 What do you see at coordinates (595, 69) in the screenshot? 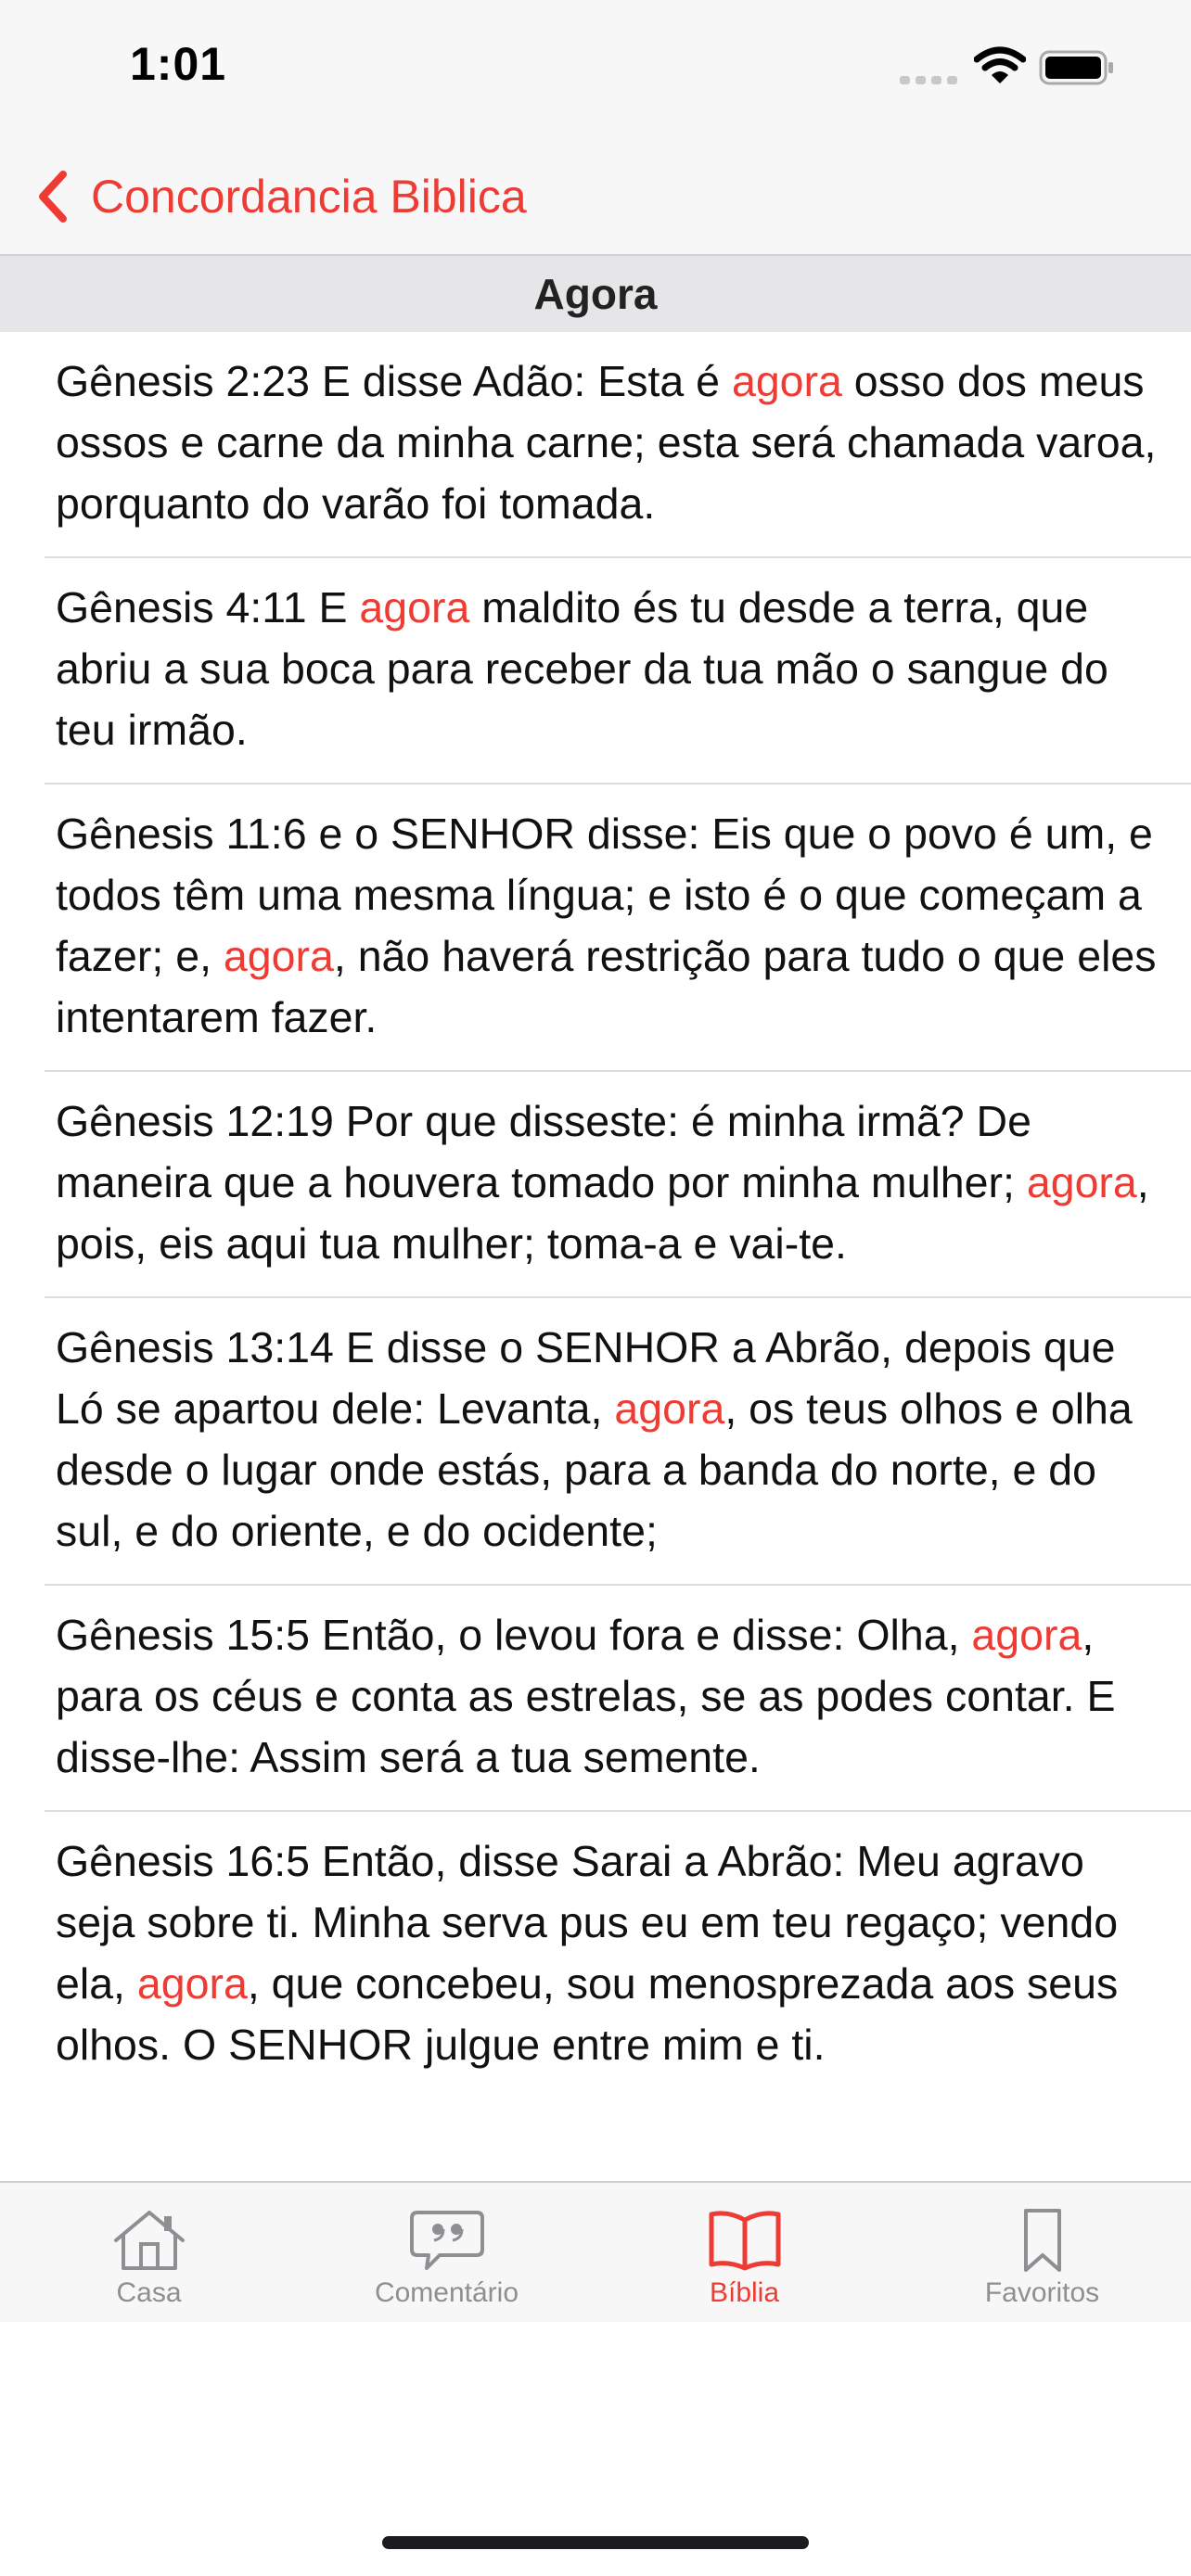
I see `status-bar: 1:01` at bounding box center [595, 69].